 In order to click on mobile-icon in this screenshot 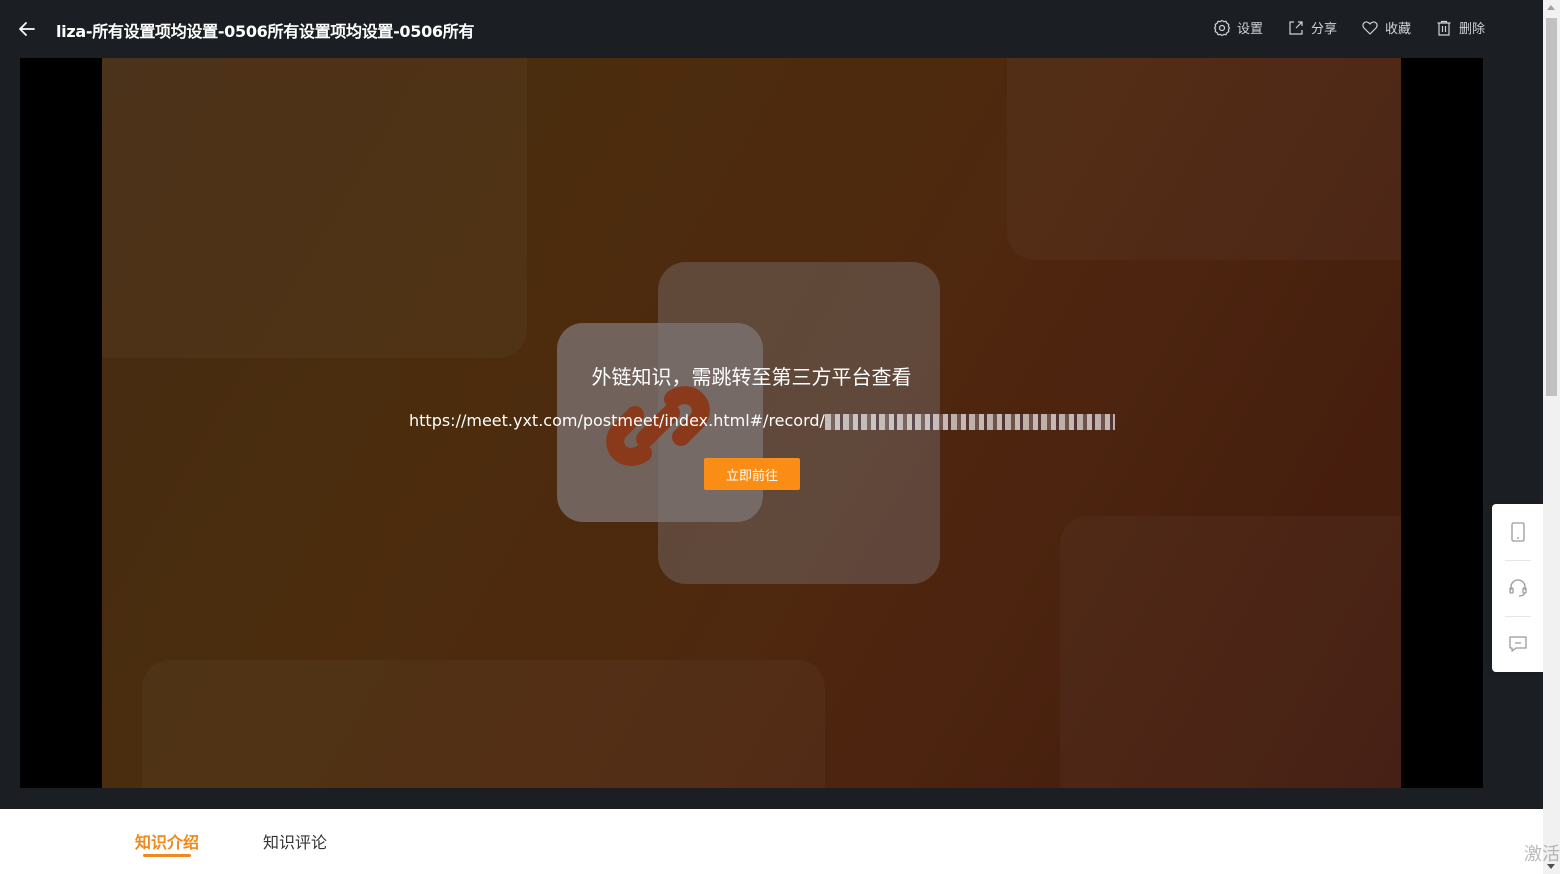, I will do `click(1517, 532)`.